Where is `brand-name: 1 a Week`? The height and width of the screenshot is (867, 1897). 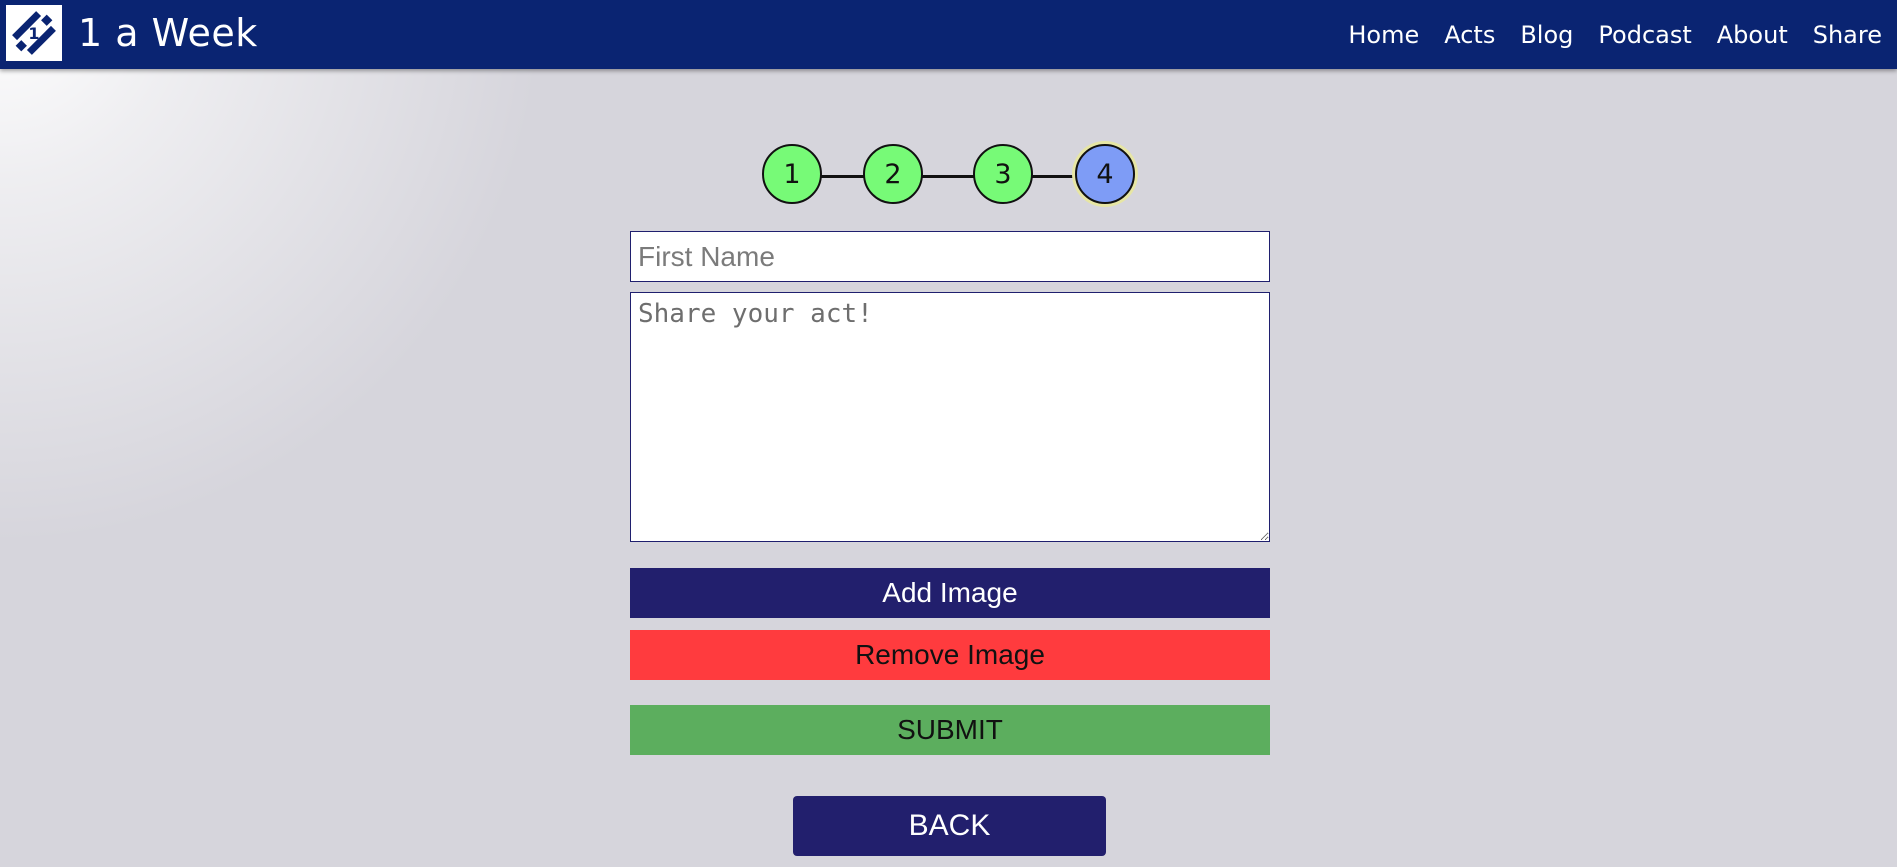
brand-name: 1 a Week is located at coordinates (168, 33).